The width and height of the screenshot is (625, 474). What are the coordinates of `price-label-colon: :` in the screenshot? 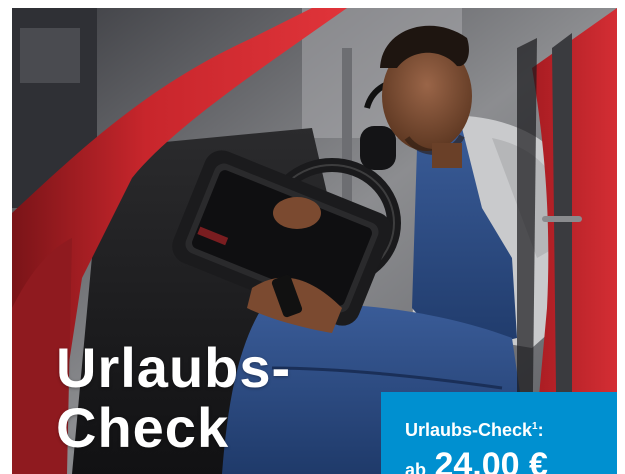 It's located at (540, 430).